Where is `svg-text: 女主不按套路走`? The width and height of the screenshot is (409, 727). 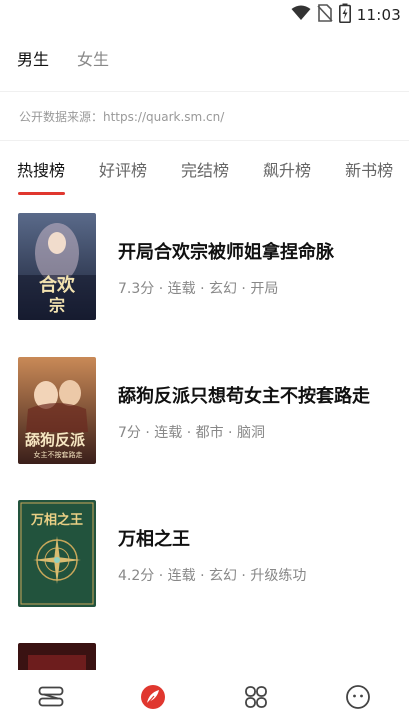 svg-text: 女主不按套路走 is located at coordinates (58, 454).